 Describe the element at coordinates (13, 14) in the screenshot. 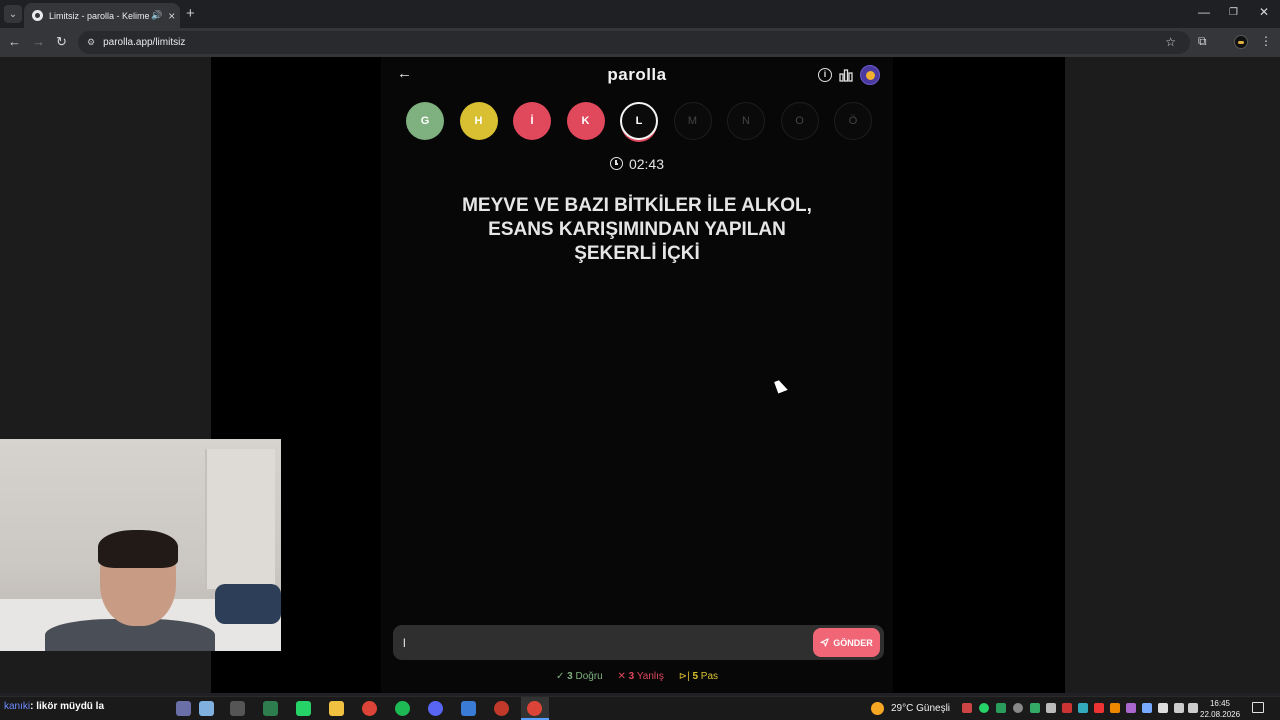

I see `tab-search-button: ⌄` at that location.